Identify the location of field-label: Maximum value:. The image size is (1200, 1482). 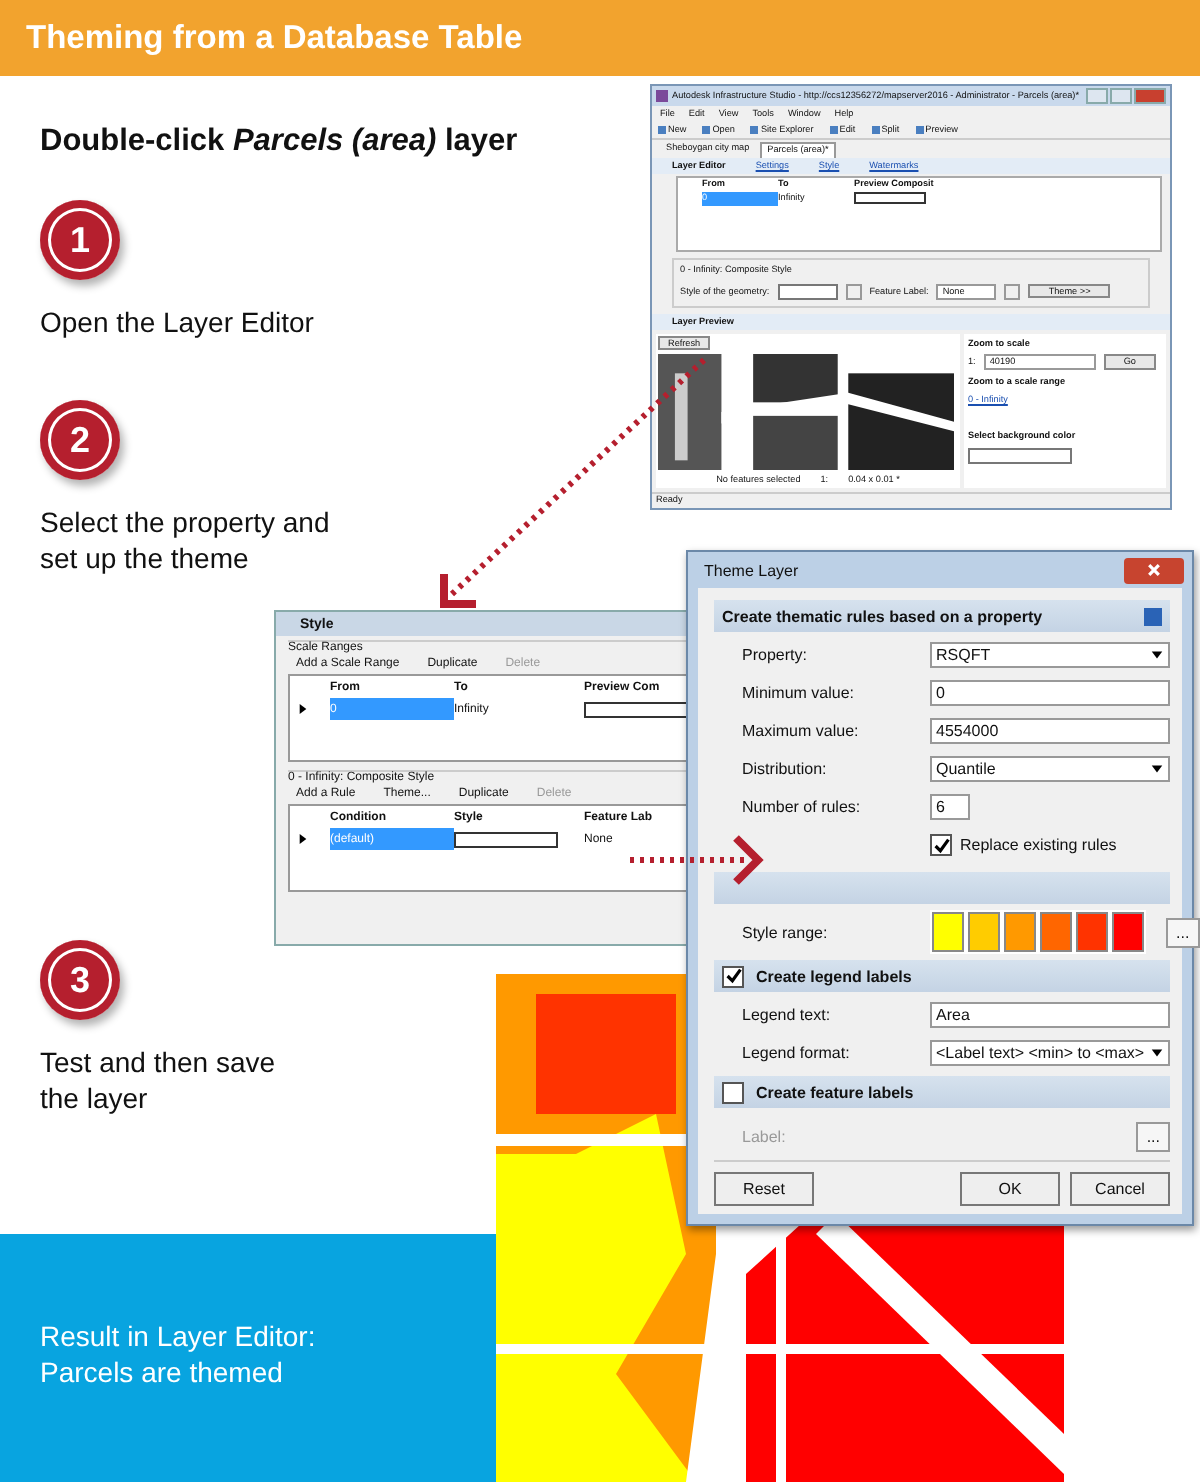
(800, 731).